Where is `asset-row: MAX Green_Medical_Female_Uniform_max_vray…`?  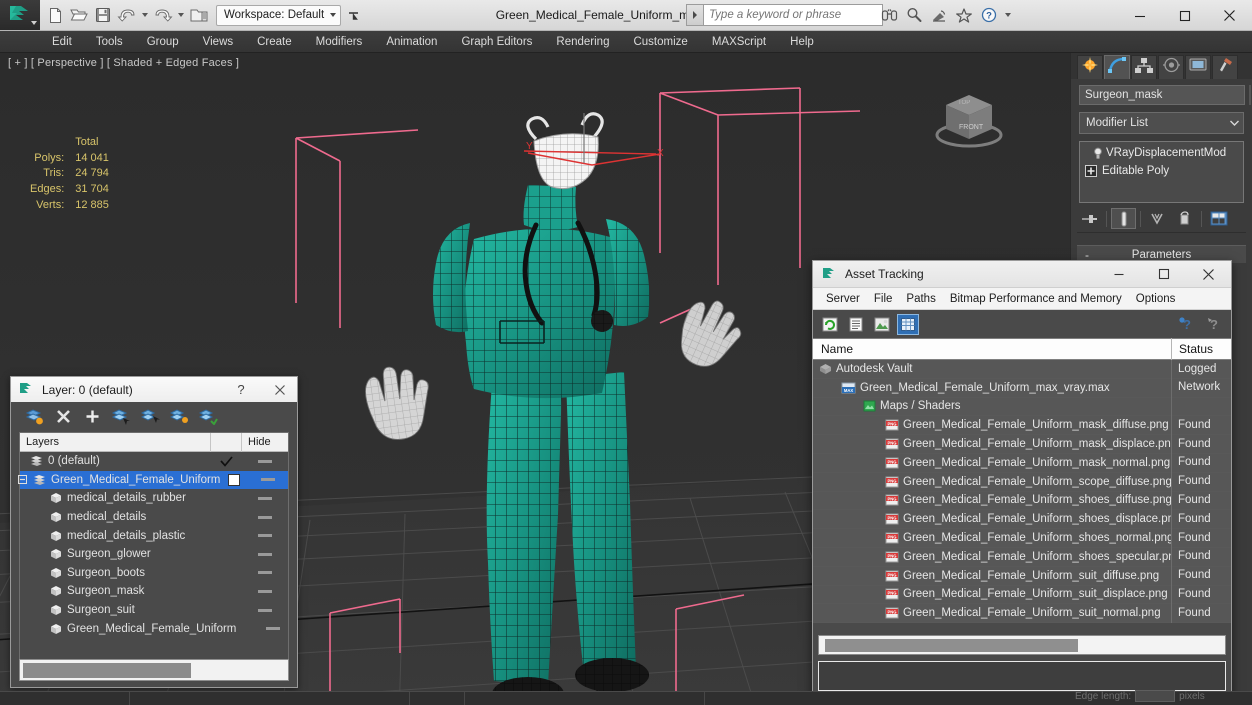
asset-row: MAX Green_Medical_Female_Uniform_max_vray… is located at coordinates (1022, 388).